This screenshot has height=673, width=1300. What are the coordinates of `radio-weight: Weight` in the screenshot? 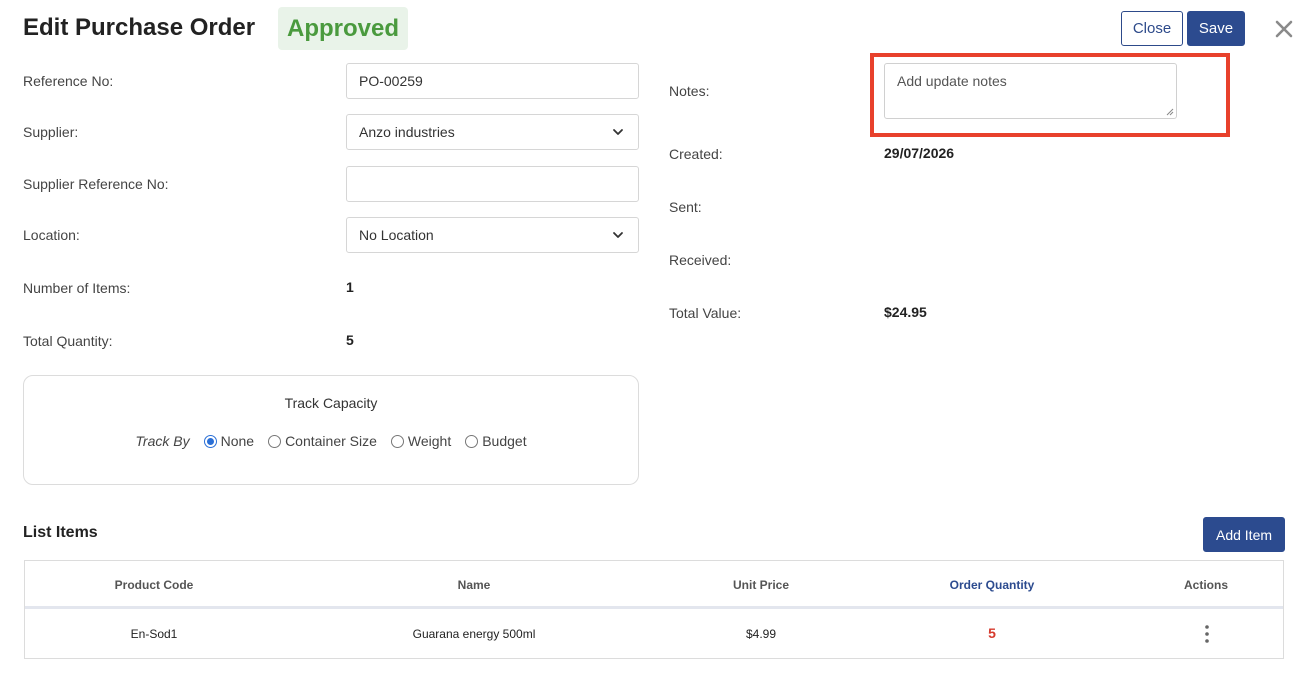 It's located at (421, 441).